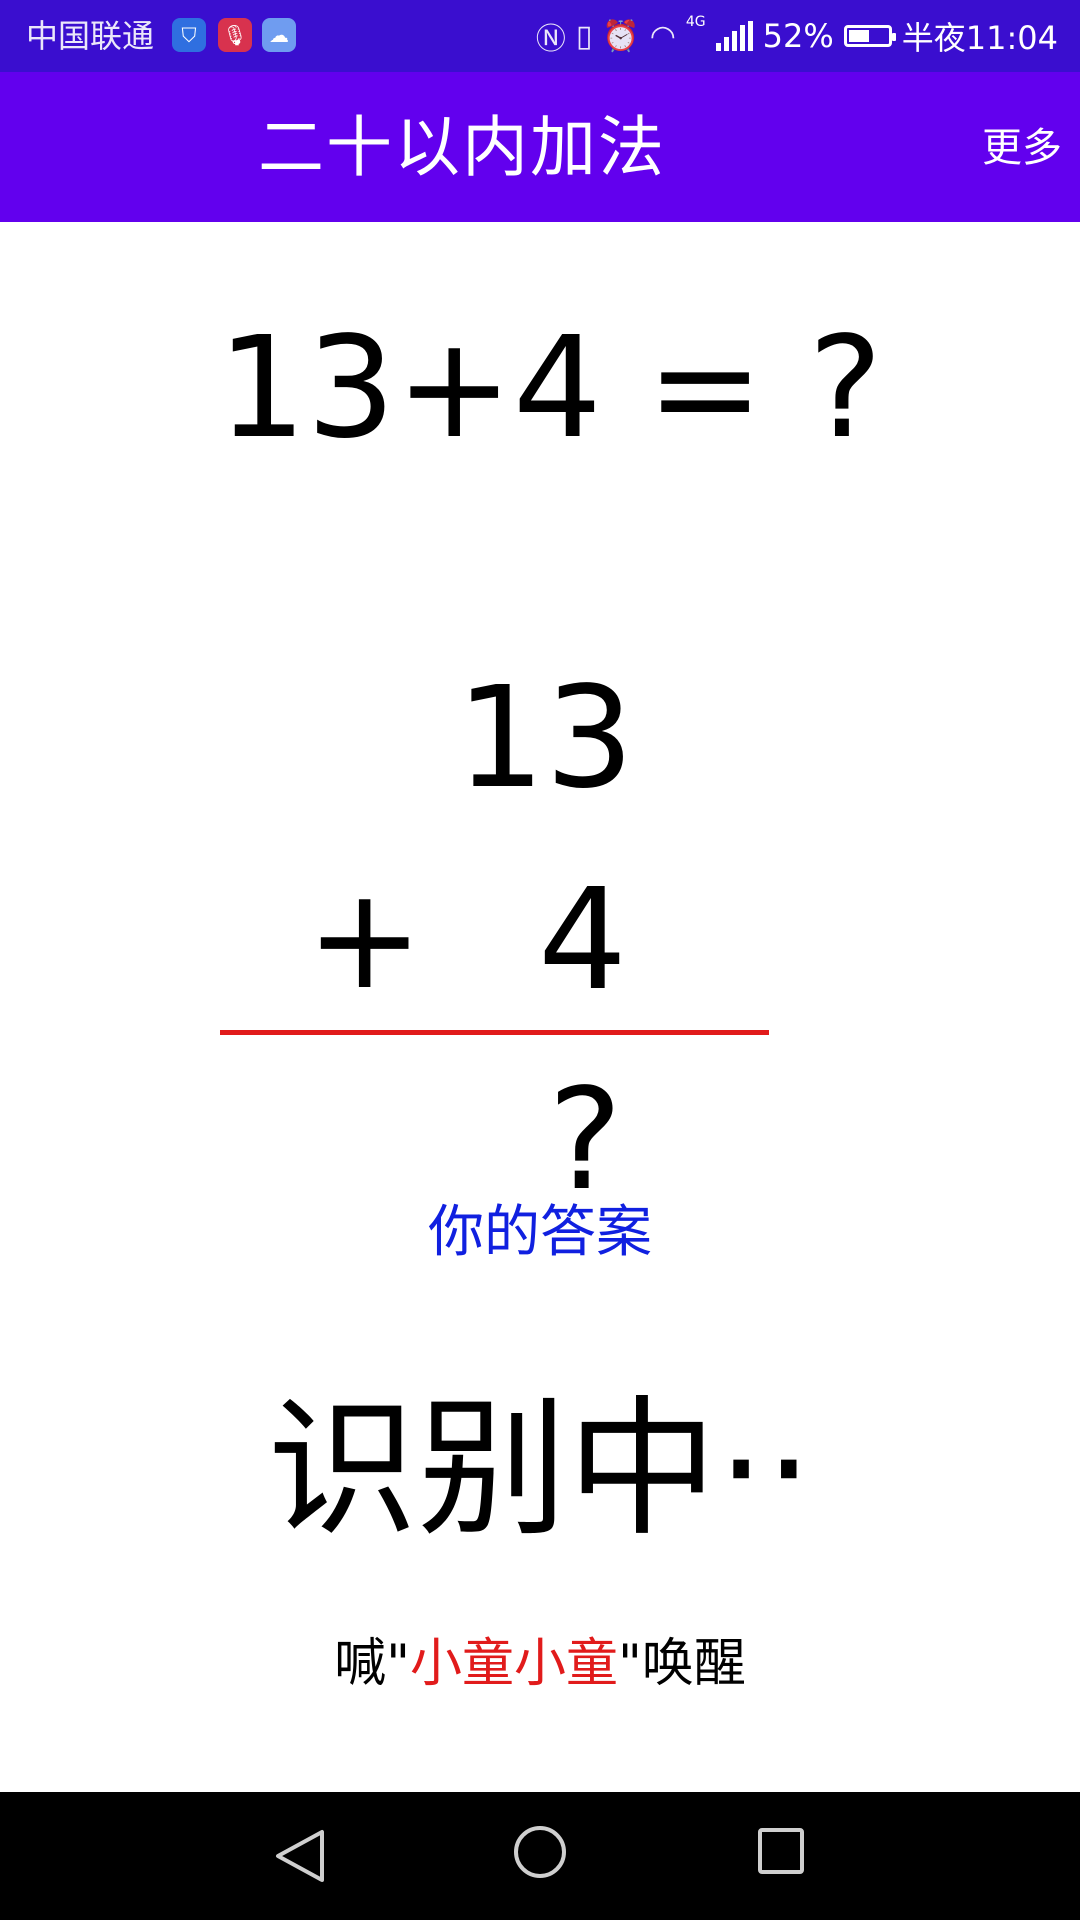 This screenshot has width=1080, height=1920. What do you see at coordinates (550, 388) in the screenshot?
I see `equation-text: 13+4 = ?` at bounding box center [550, 388].